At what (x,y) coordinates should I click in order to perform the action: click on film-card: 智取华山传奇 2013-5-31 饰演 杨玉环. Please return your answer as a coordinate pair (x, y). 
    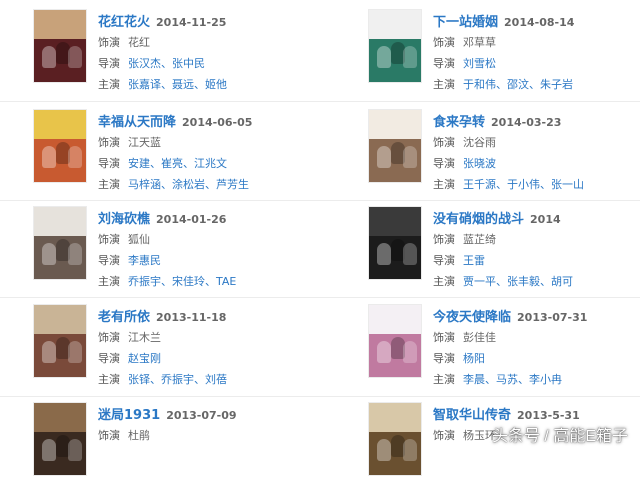
    Looking at the image, I should click on (504, 451).